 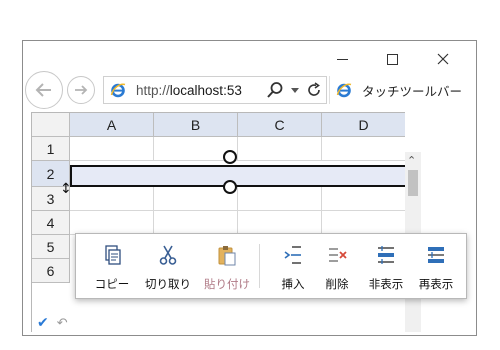 What do you see at coordinates (363, 125) in the screenshot?
I see `column-header-d: D` at bounding box center [363, 125].